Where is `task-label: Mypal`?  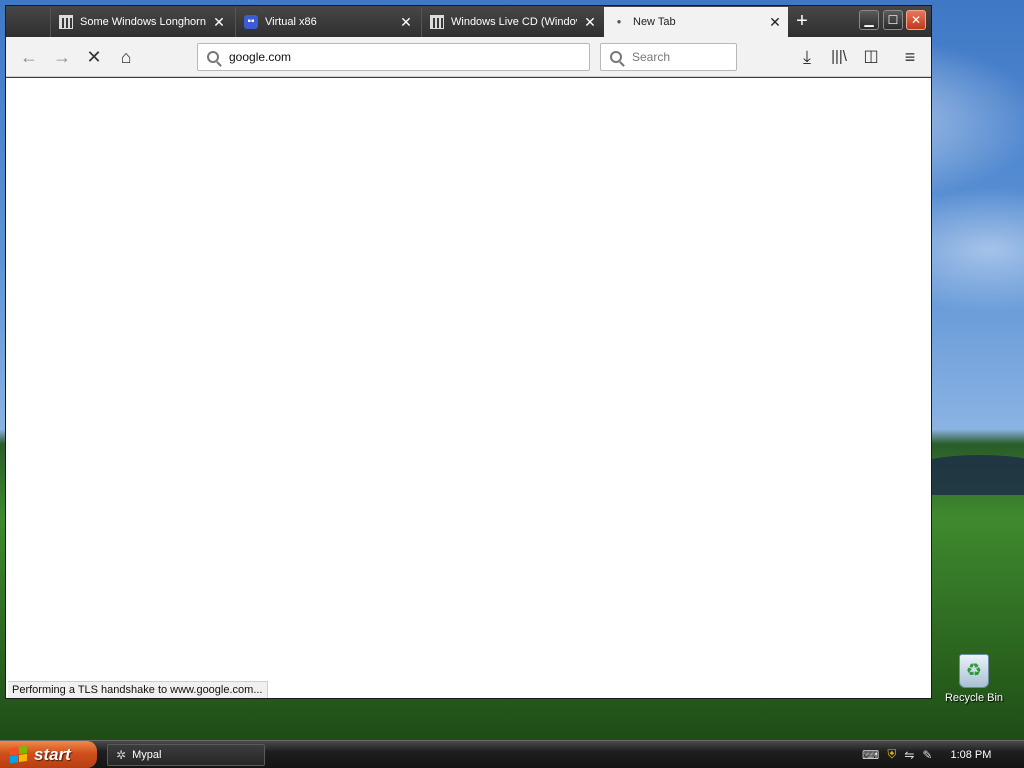
task-label: Mypal is located at coordinates (147, 755).